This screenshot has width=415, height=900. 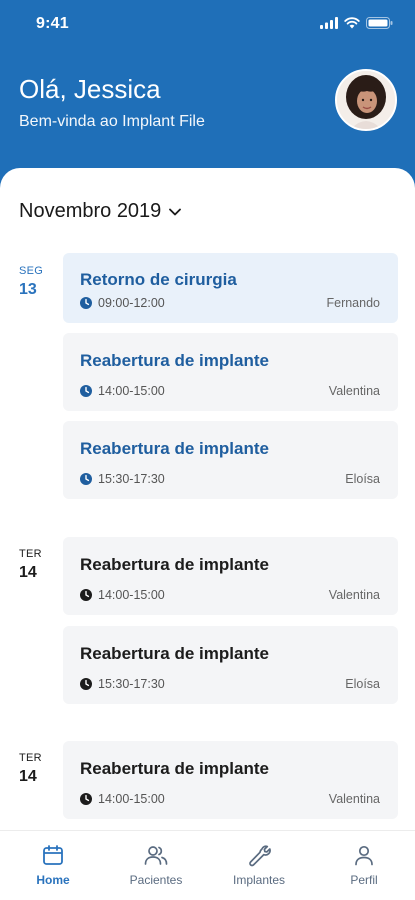 What do you see at coordinates (379, 23) in the screenshot?
I see `battery-icon` at bounding box center [379, 23].